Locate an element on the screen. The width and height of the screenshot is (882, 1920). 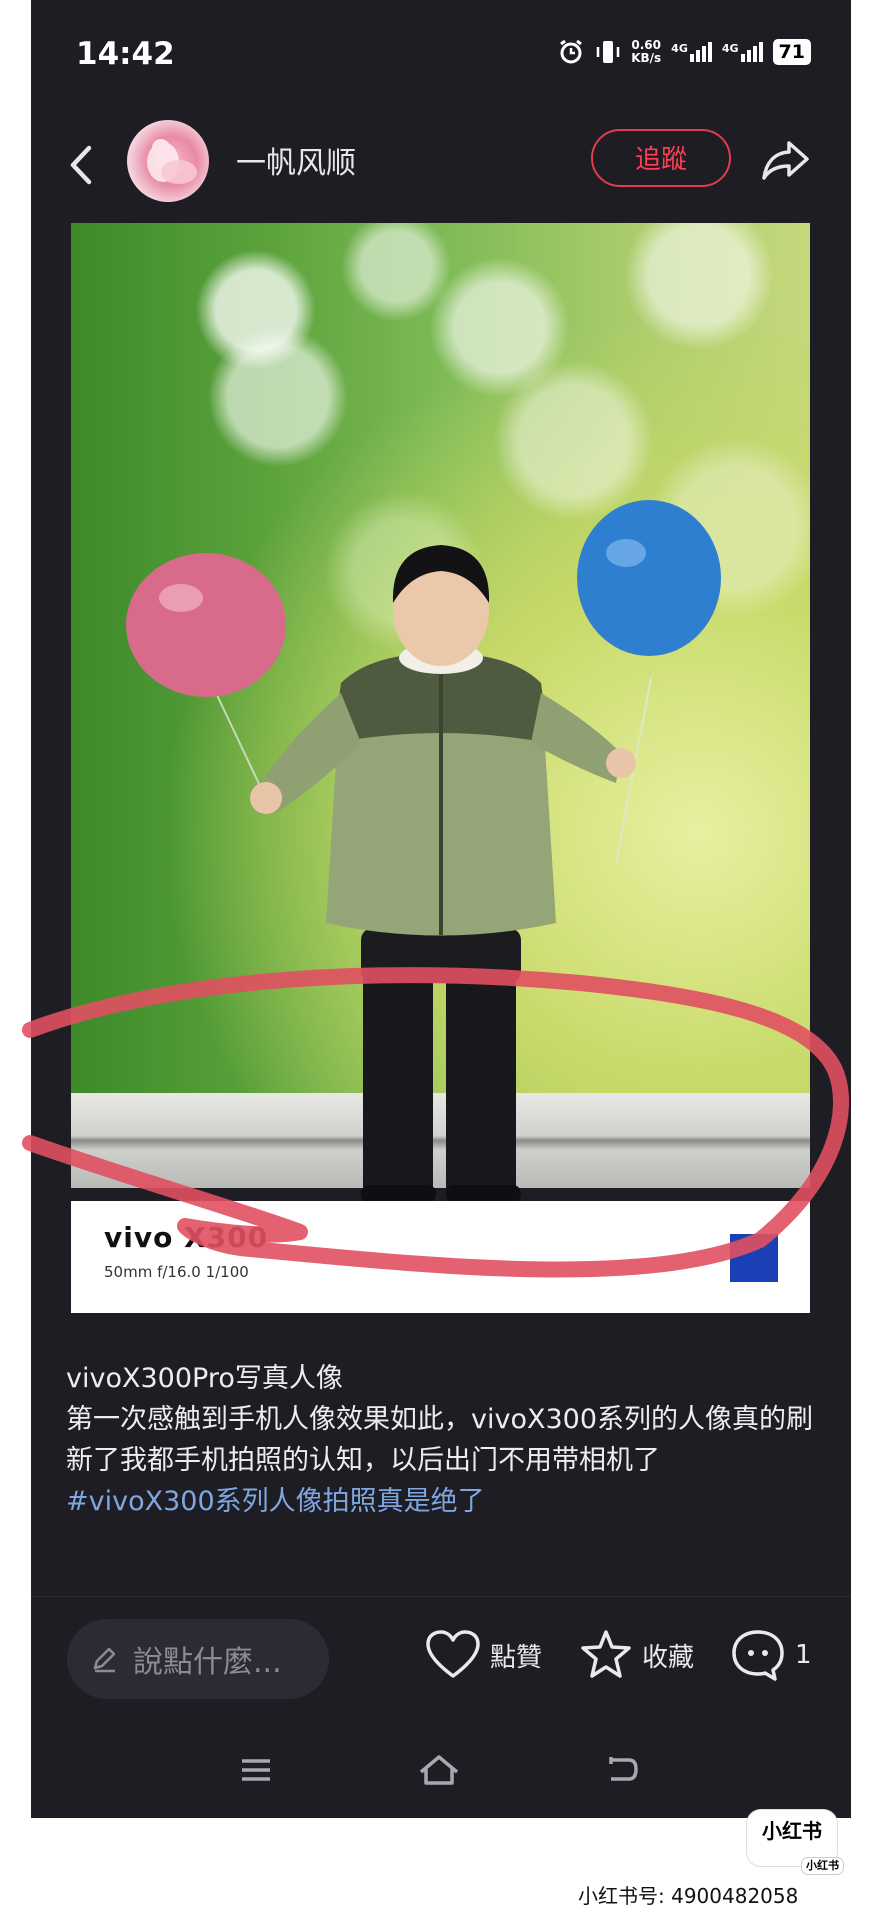
comment-bubble-icon is located at coordinates (758, 1655).